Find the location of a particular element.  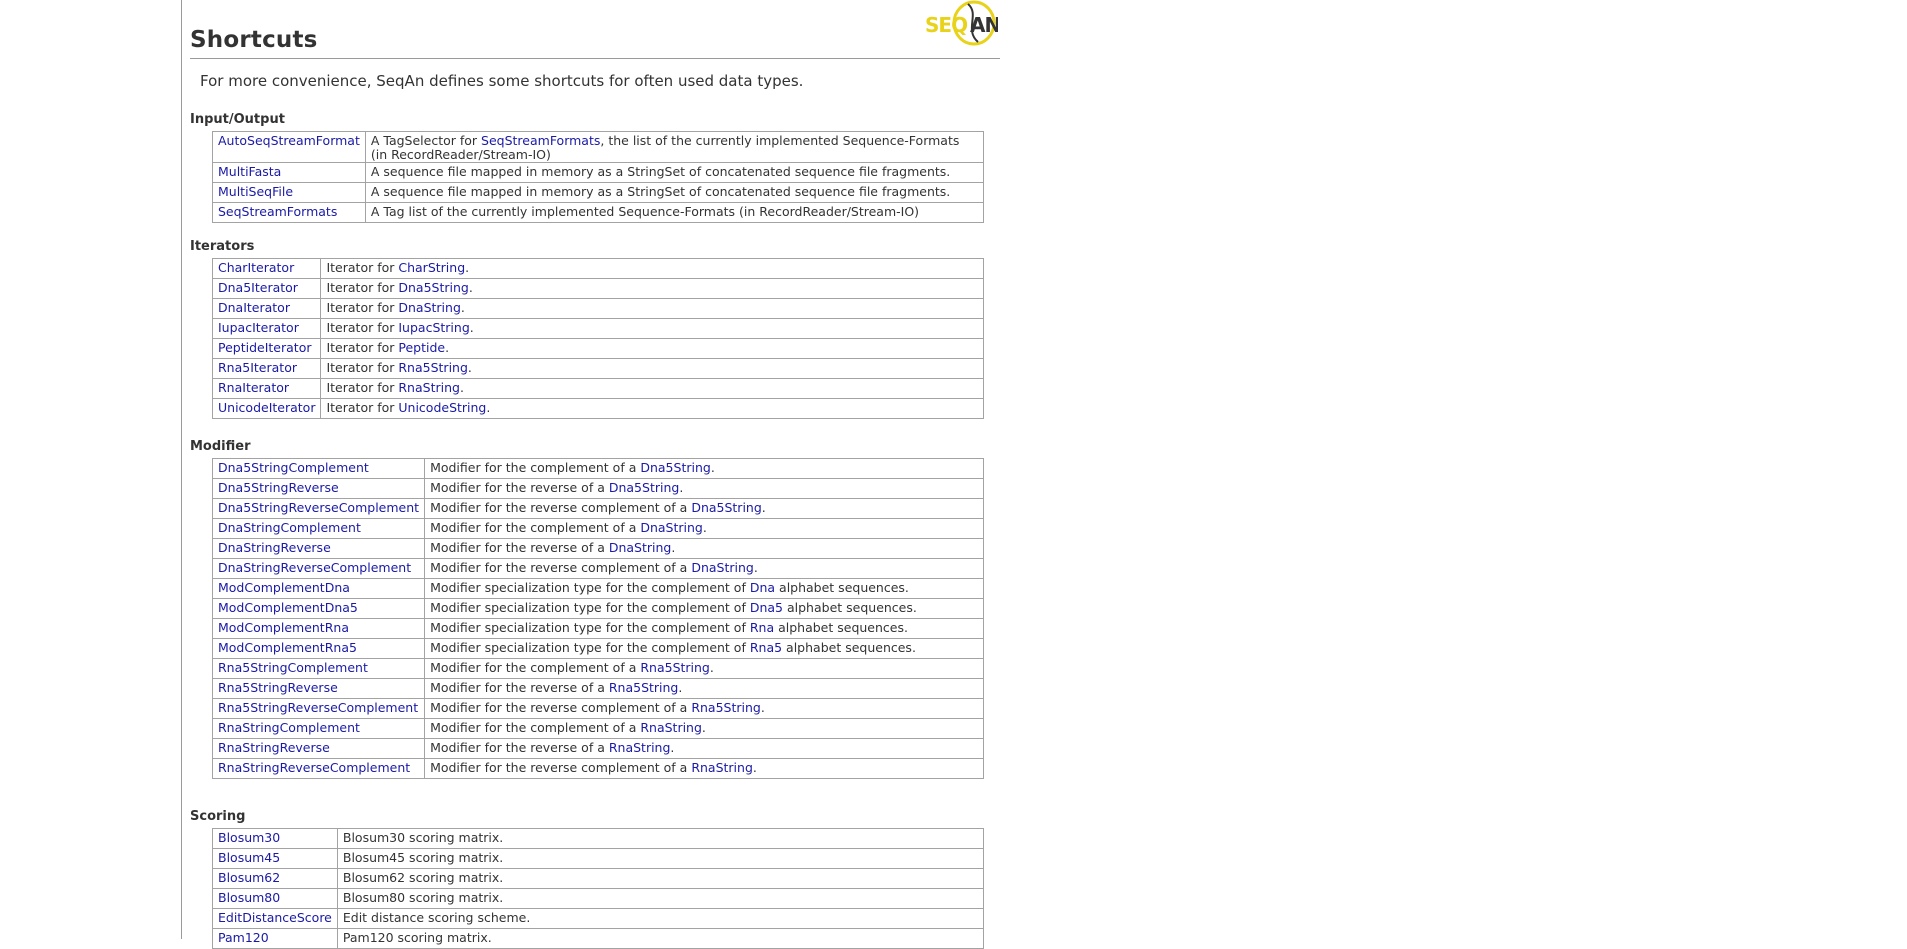

type-link: UnicodeString is located at coordinates (442, 407).